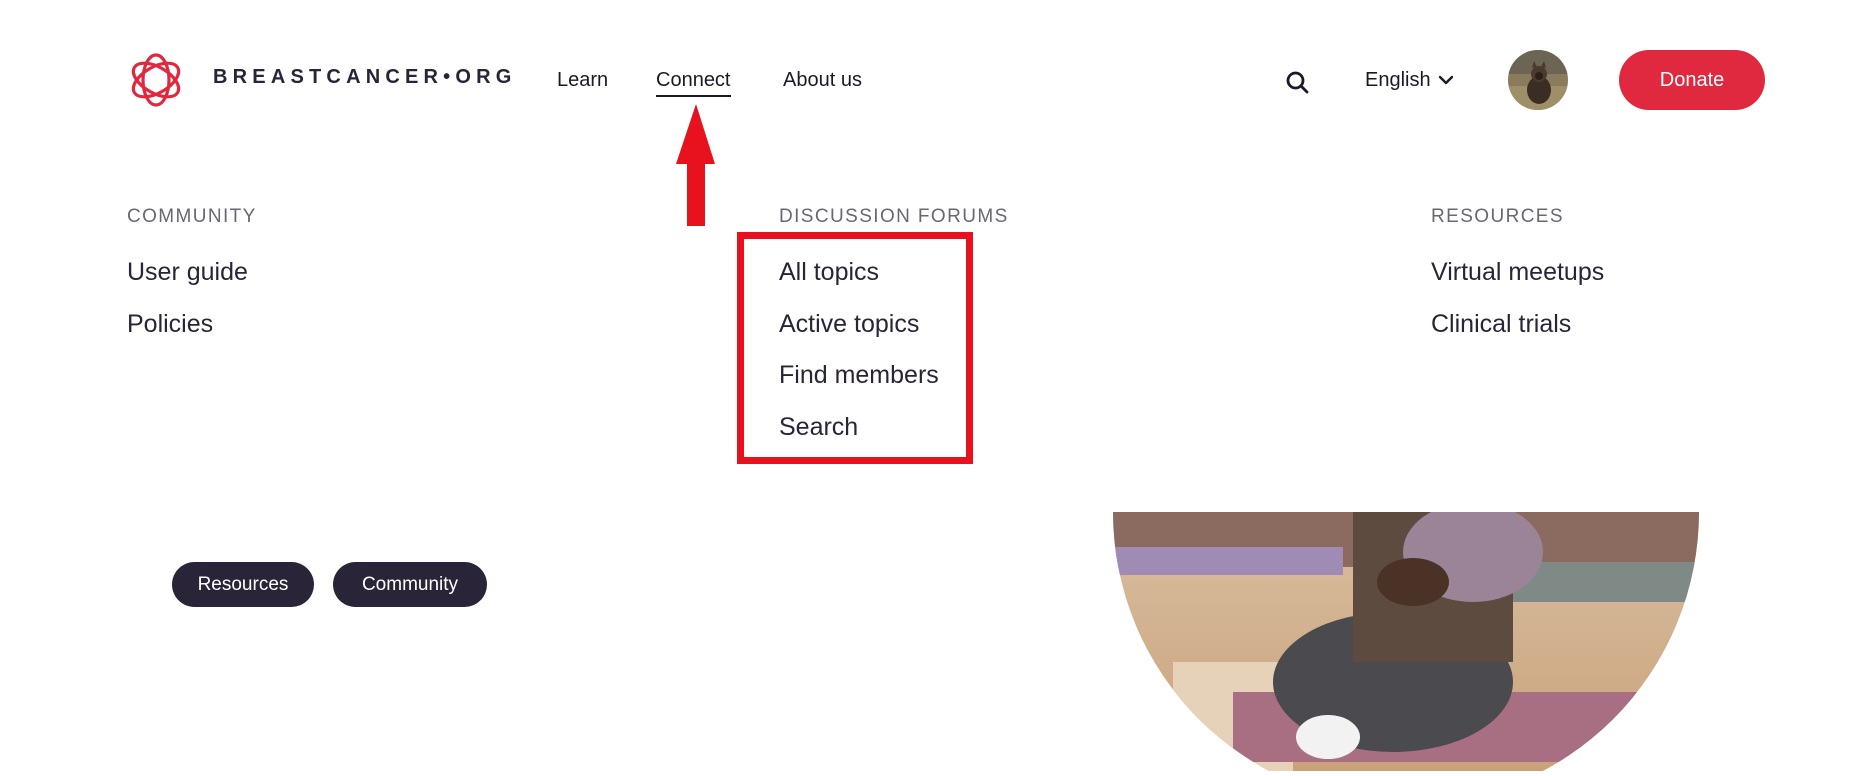 The height and width of the screenshot is (776, 1876). Describe the element at coordinates (1446, 80) in the screenshot. I see `chevron-down-icon` at that location.